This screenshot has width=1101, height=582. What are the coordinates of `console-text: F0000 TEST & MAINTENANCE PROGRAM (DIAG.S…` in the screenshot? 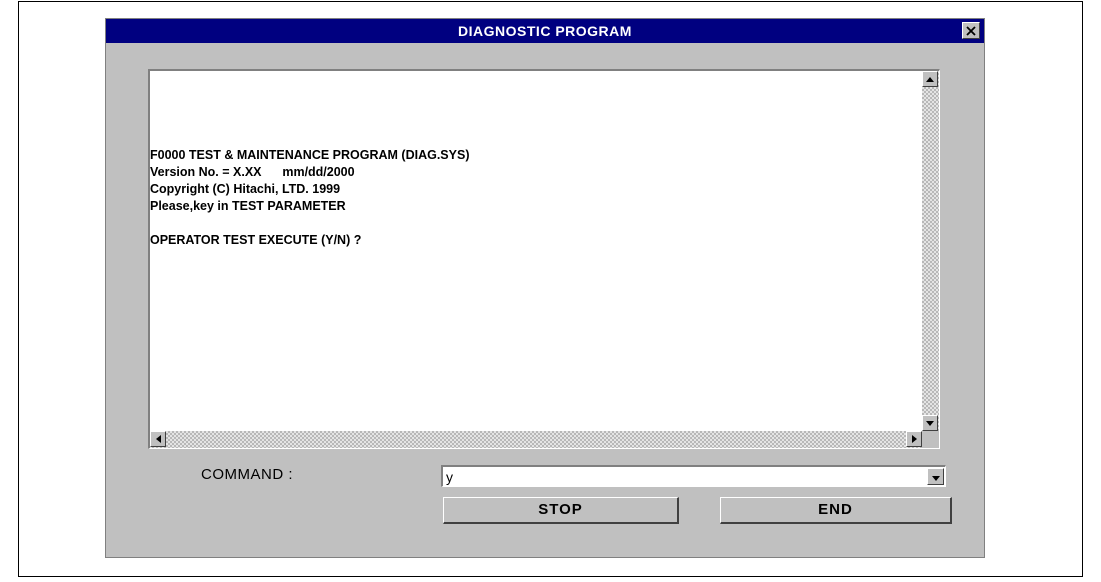 It's located at (535, 198).